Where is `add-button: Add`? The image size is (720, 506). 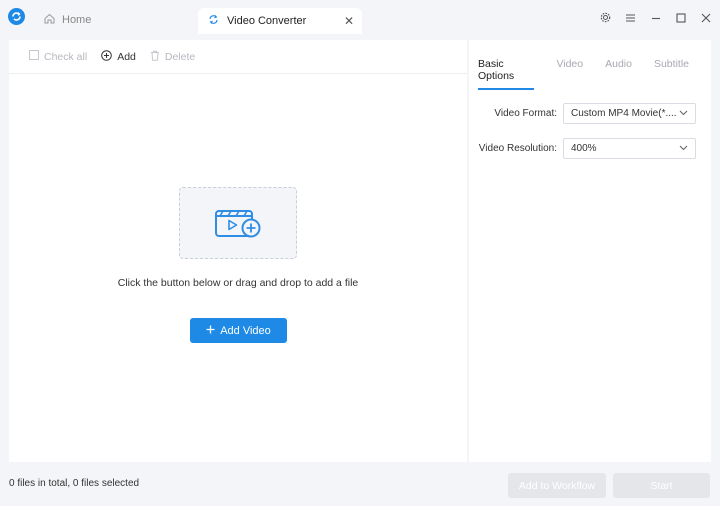 add-button: Add is located at coordinates (118, 56).